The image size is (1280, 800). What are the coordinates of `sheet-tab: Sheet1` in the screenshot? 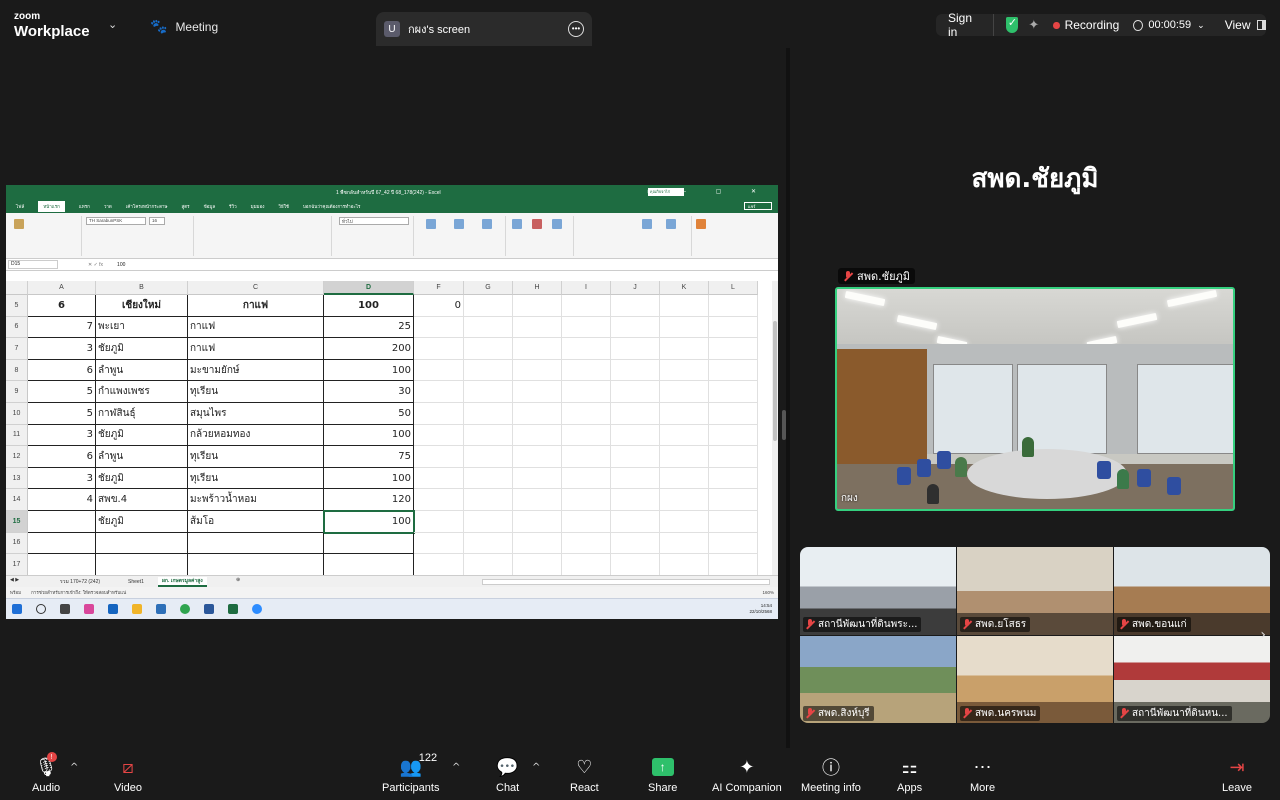 It's located at (136, 582).